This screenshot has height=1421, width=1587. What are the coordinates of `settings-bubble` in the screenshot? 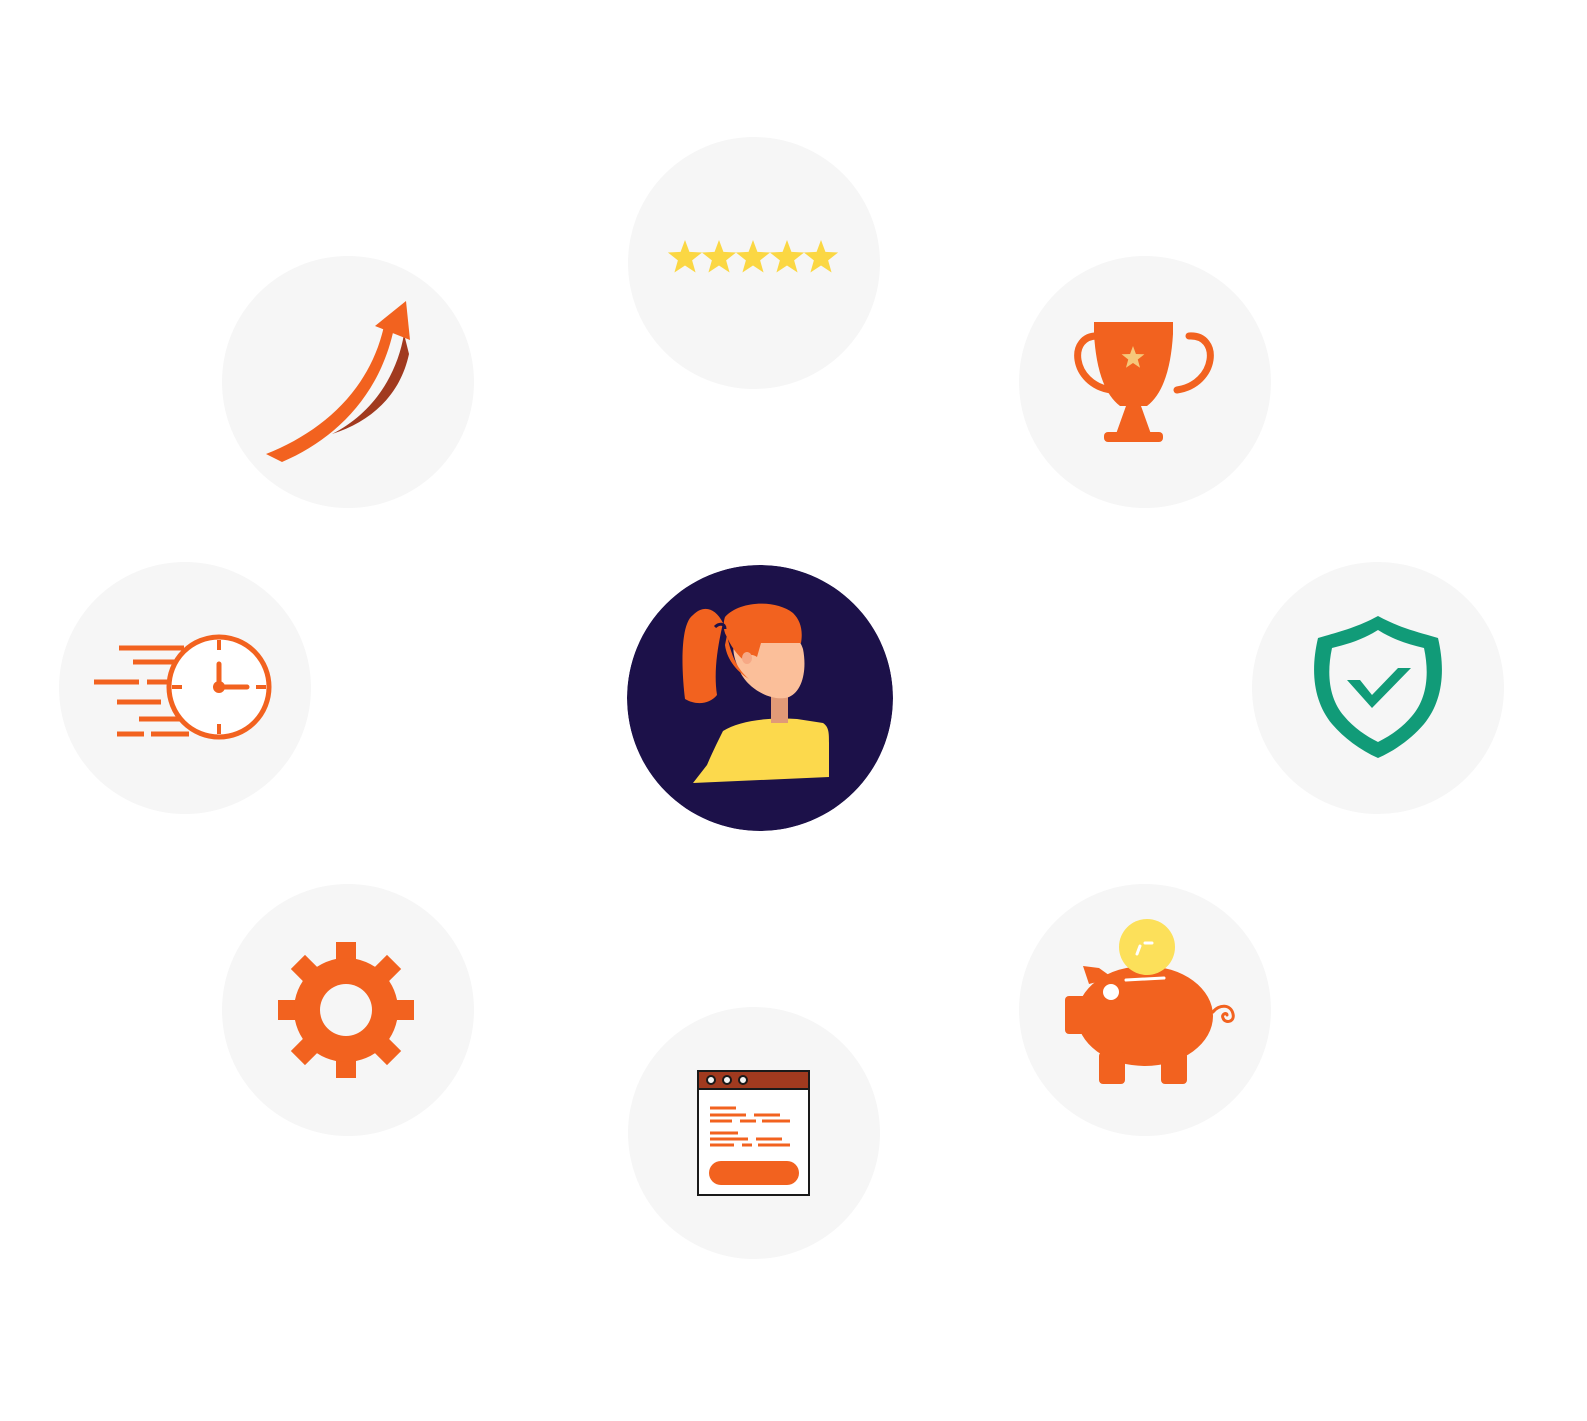 It's located at (348, 1010).